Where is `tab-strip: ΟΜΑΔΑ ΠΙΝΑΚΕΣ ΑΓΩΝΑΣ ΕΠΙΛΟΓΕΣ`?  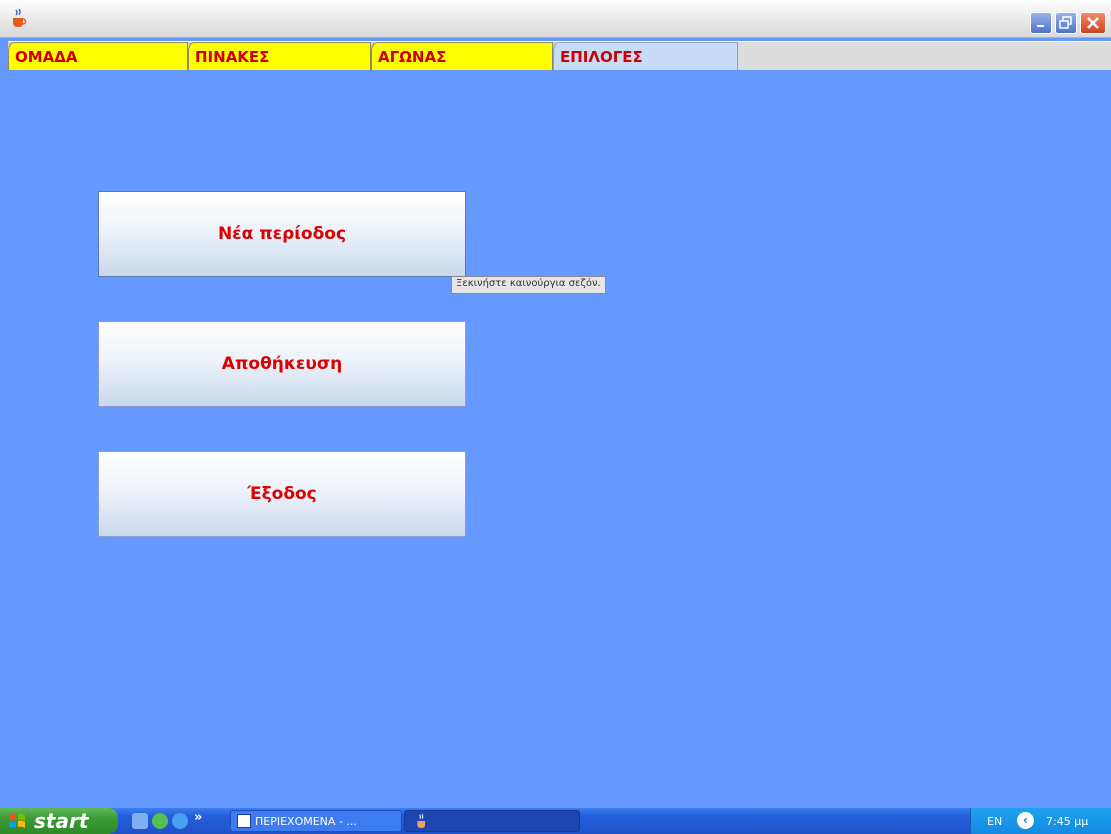
tab-strip: ΟΜΑΔΑ ΠΙΝΑΚΕΣ ΑΓΩΝΑΣ ΕΠΙΛΟΓΕΣ is located at coordinates (559, 56).